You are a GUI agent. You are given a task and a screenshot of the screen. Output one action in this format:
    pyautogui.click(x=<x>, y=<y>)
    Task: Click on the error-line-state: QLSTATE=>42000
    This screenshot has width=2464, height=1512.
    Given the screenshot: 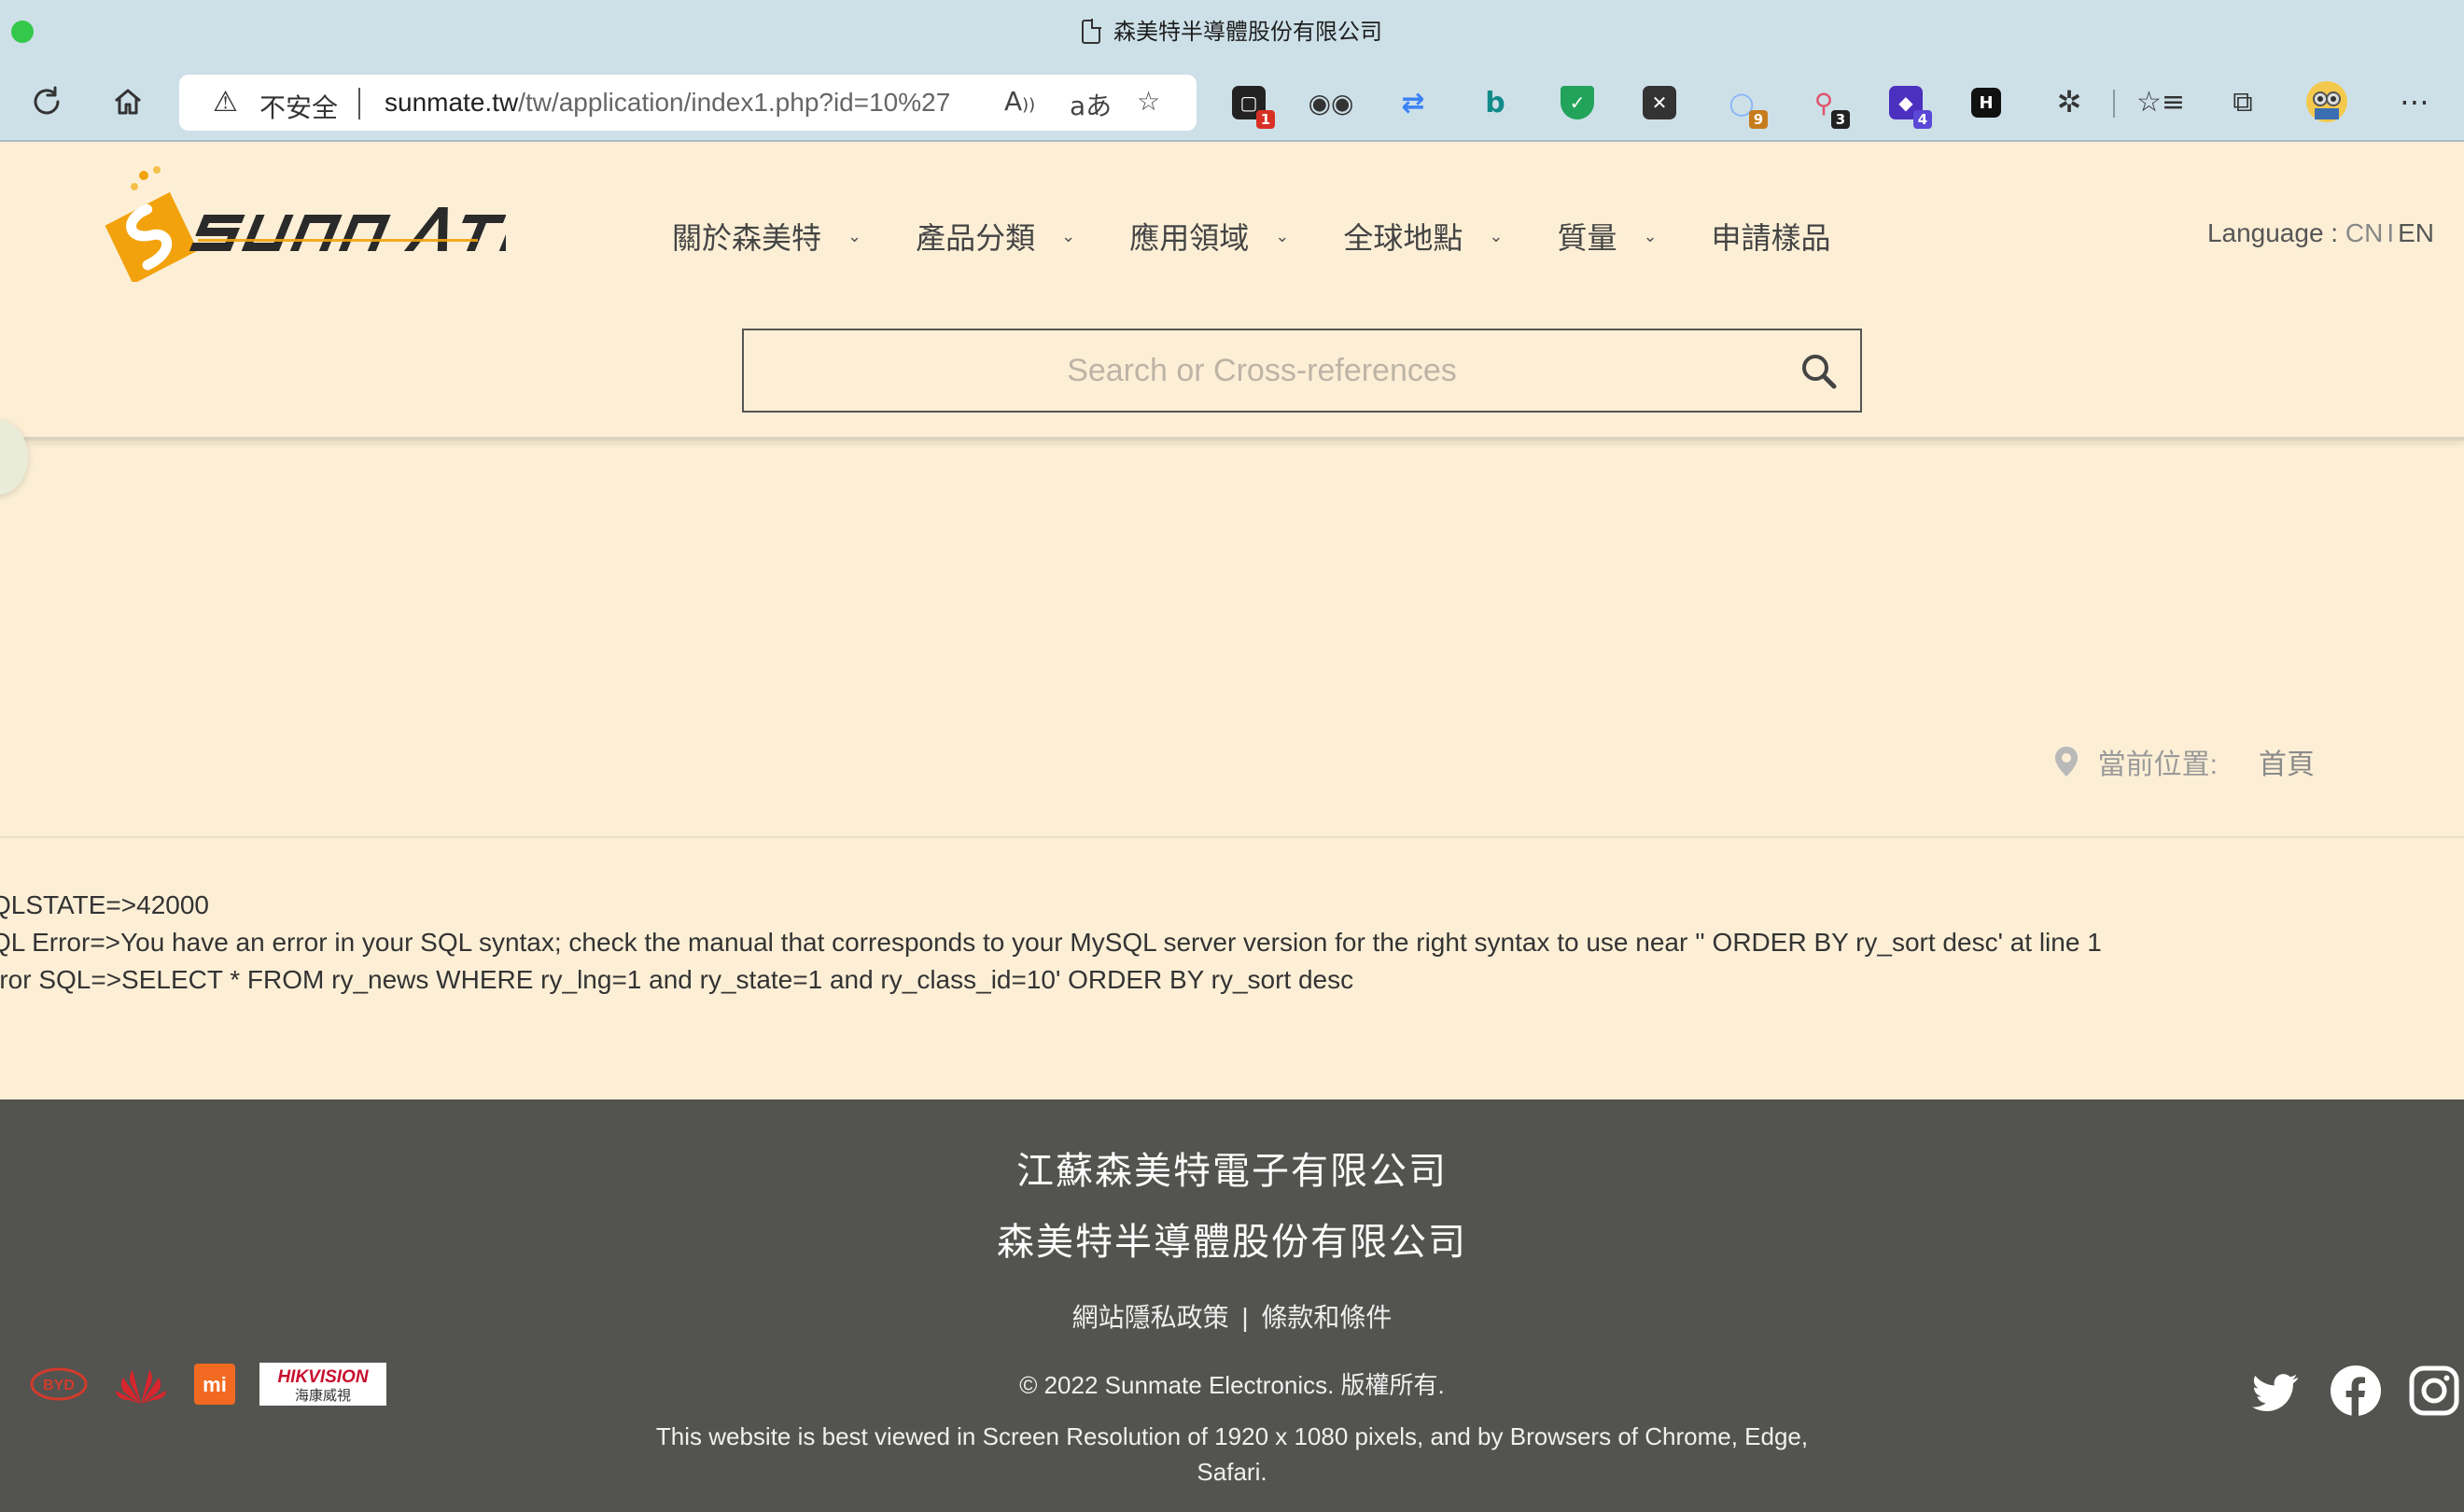 What is the action you would take?
    pyautogui.click(x=104, y=904)
    